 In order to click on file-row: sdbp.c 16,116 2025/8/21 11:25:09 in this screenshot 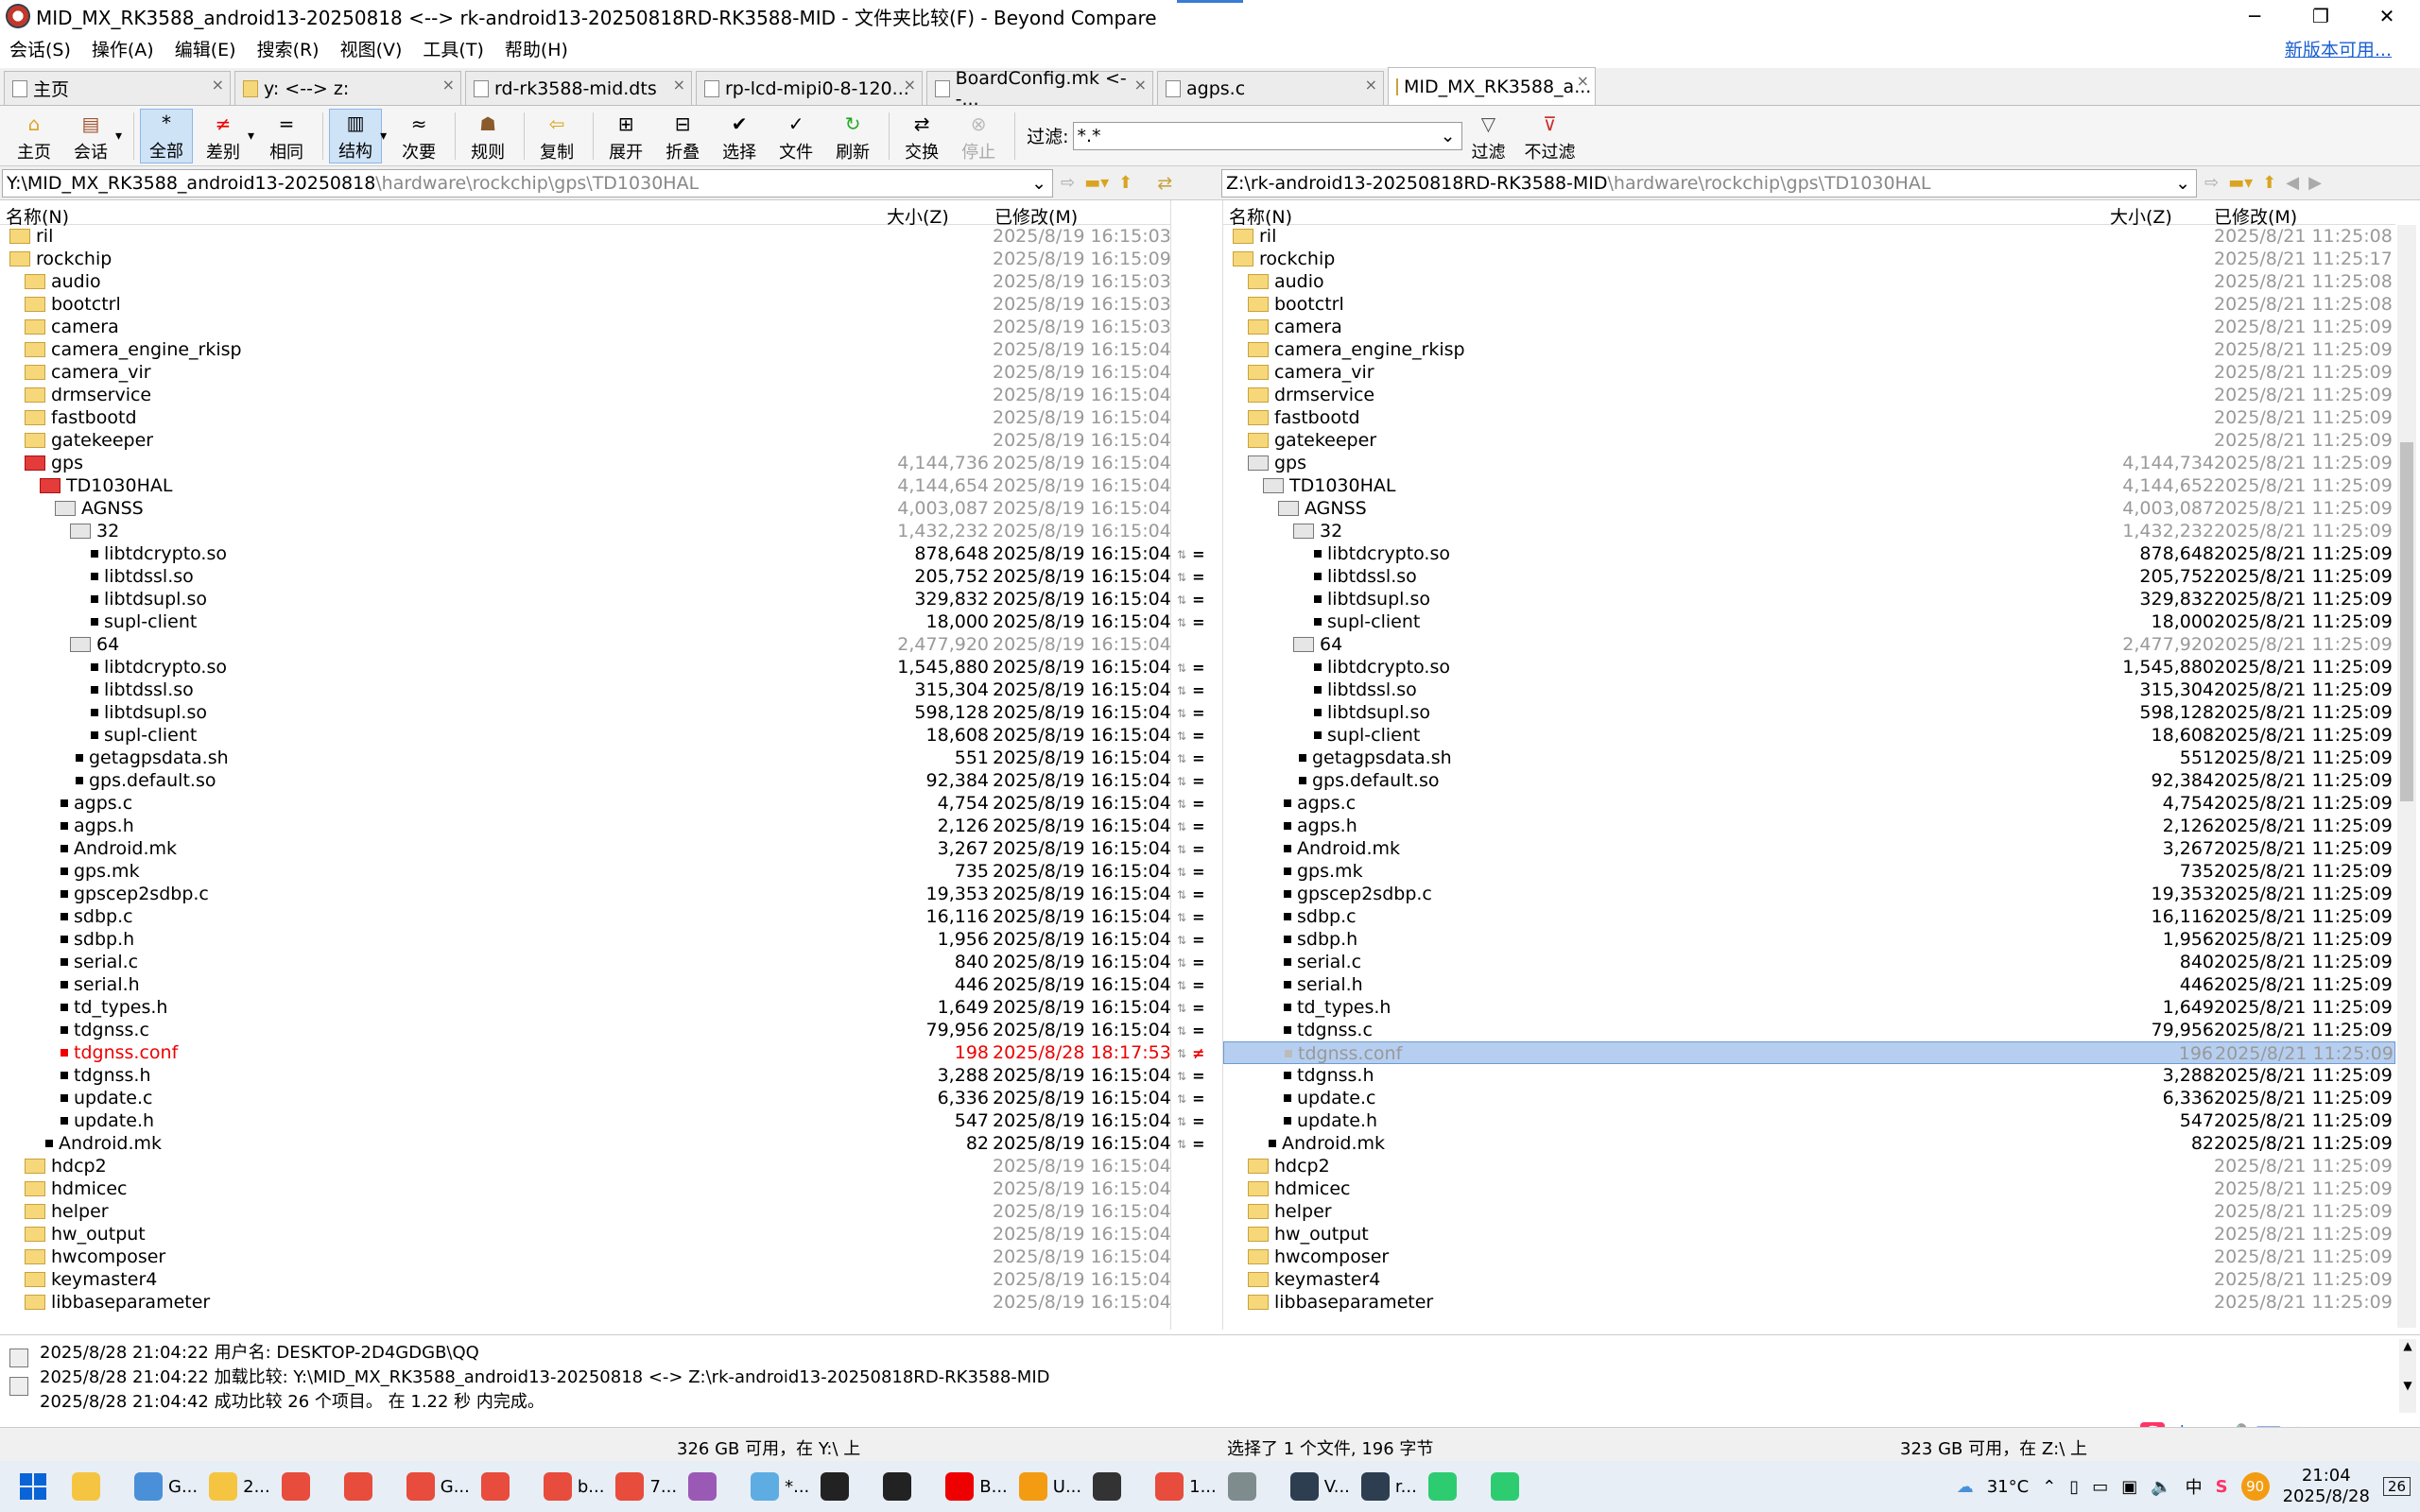, I will do `click(1809, 916)`.